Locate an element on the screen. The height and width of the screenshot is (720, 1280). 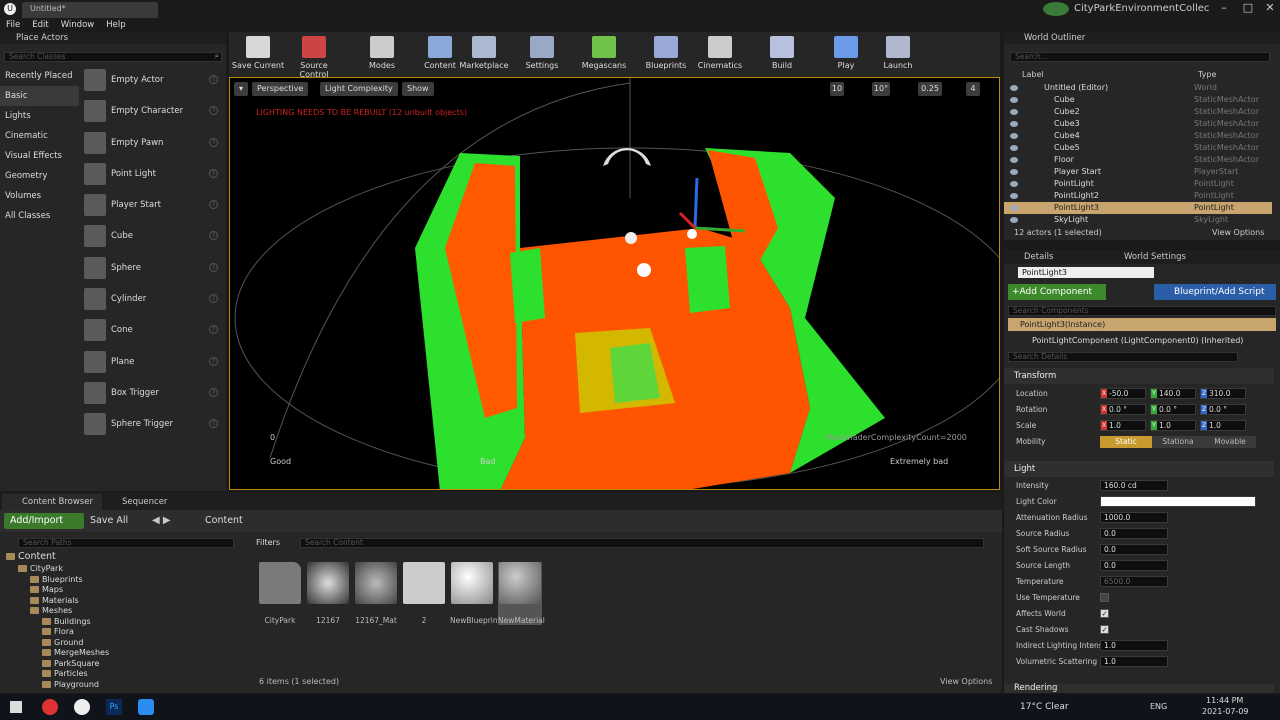
actor-item-point-light: Point Light? is located at coordinates (152, 175).